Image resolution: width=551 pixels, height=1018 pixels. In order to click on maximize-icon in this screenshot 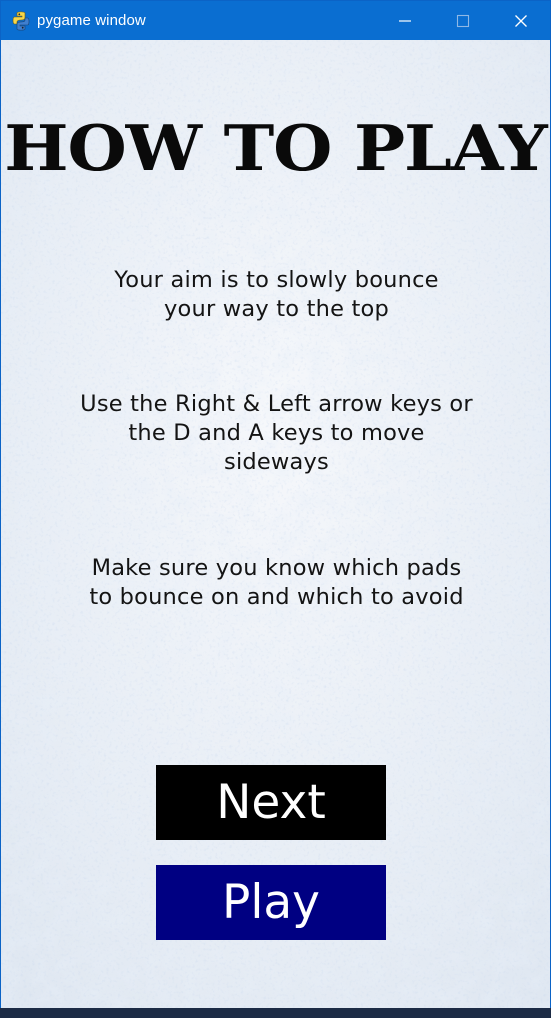, I will do `click(463, 21)`.